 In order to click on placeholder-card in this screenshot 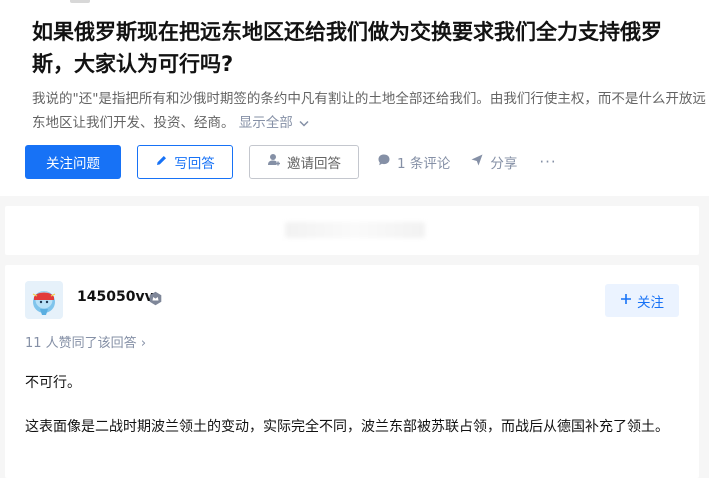, I will do `click(352, 230)`.